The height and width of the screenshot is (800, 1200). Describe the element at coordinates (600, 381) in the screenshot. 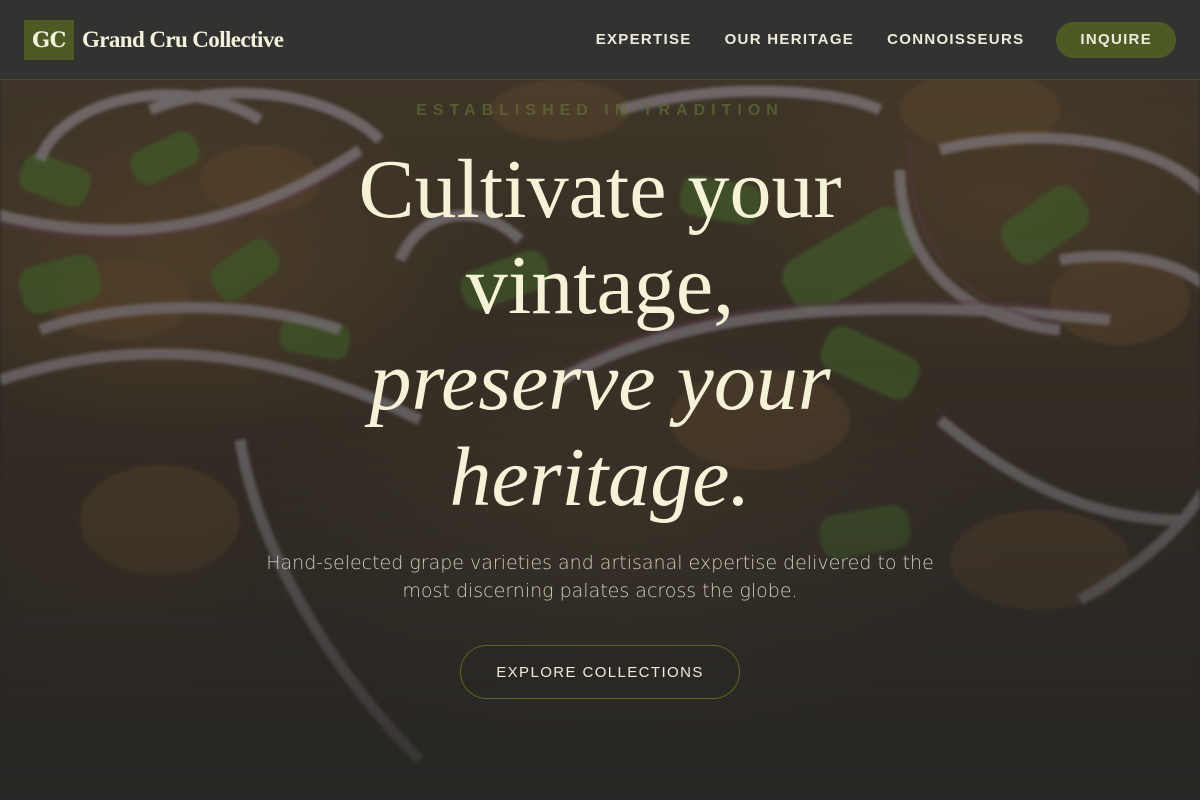

I see `headline-line-3: preserve your` at that location.